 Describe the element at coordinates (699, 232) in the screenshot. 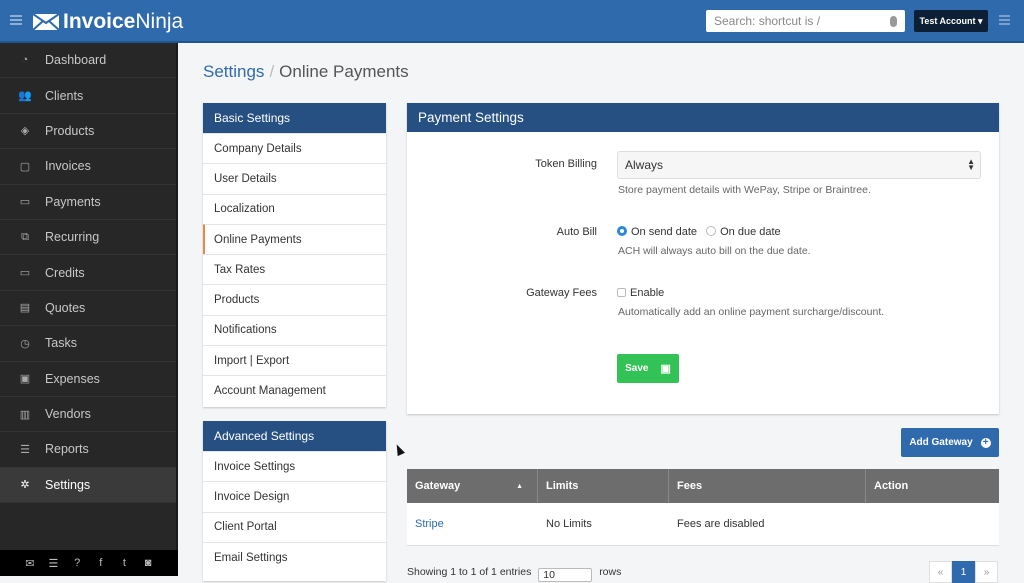

I see `auto-bill-radio-group: On send date On due date` at that location.